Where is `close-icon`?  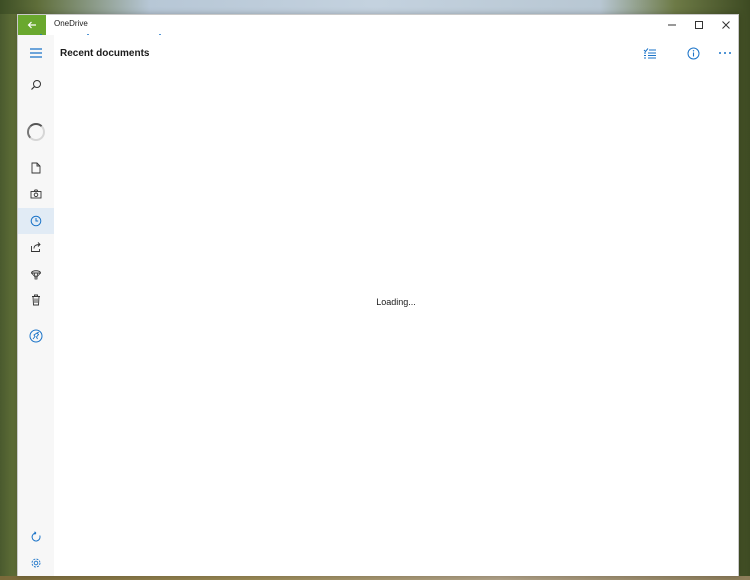
close-icon is located at coordinates (726, 25).